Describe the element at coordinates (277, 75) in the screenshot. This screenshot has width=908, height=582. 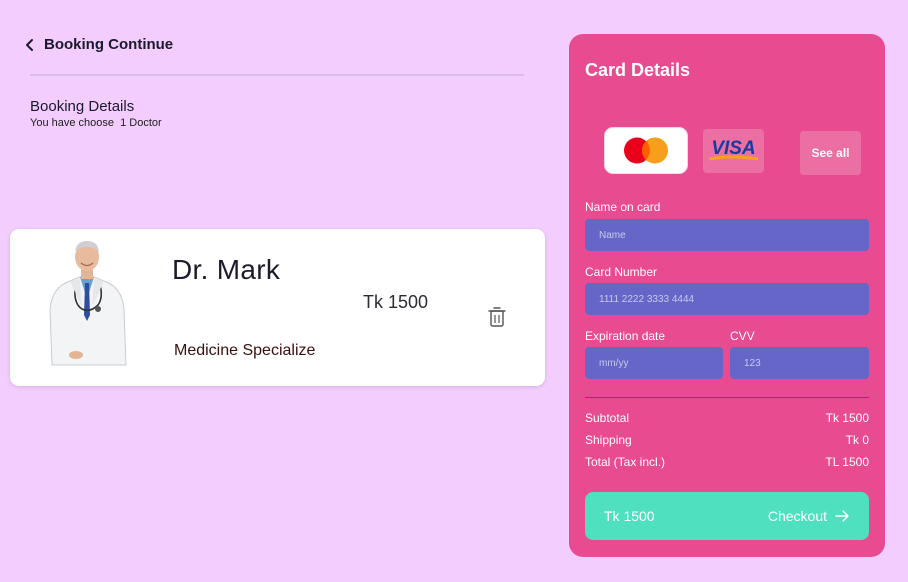
I see `header-divider` at that location.